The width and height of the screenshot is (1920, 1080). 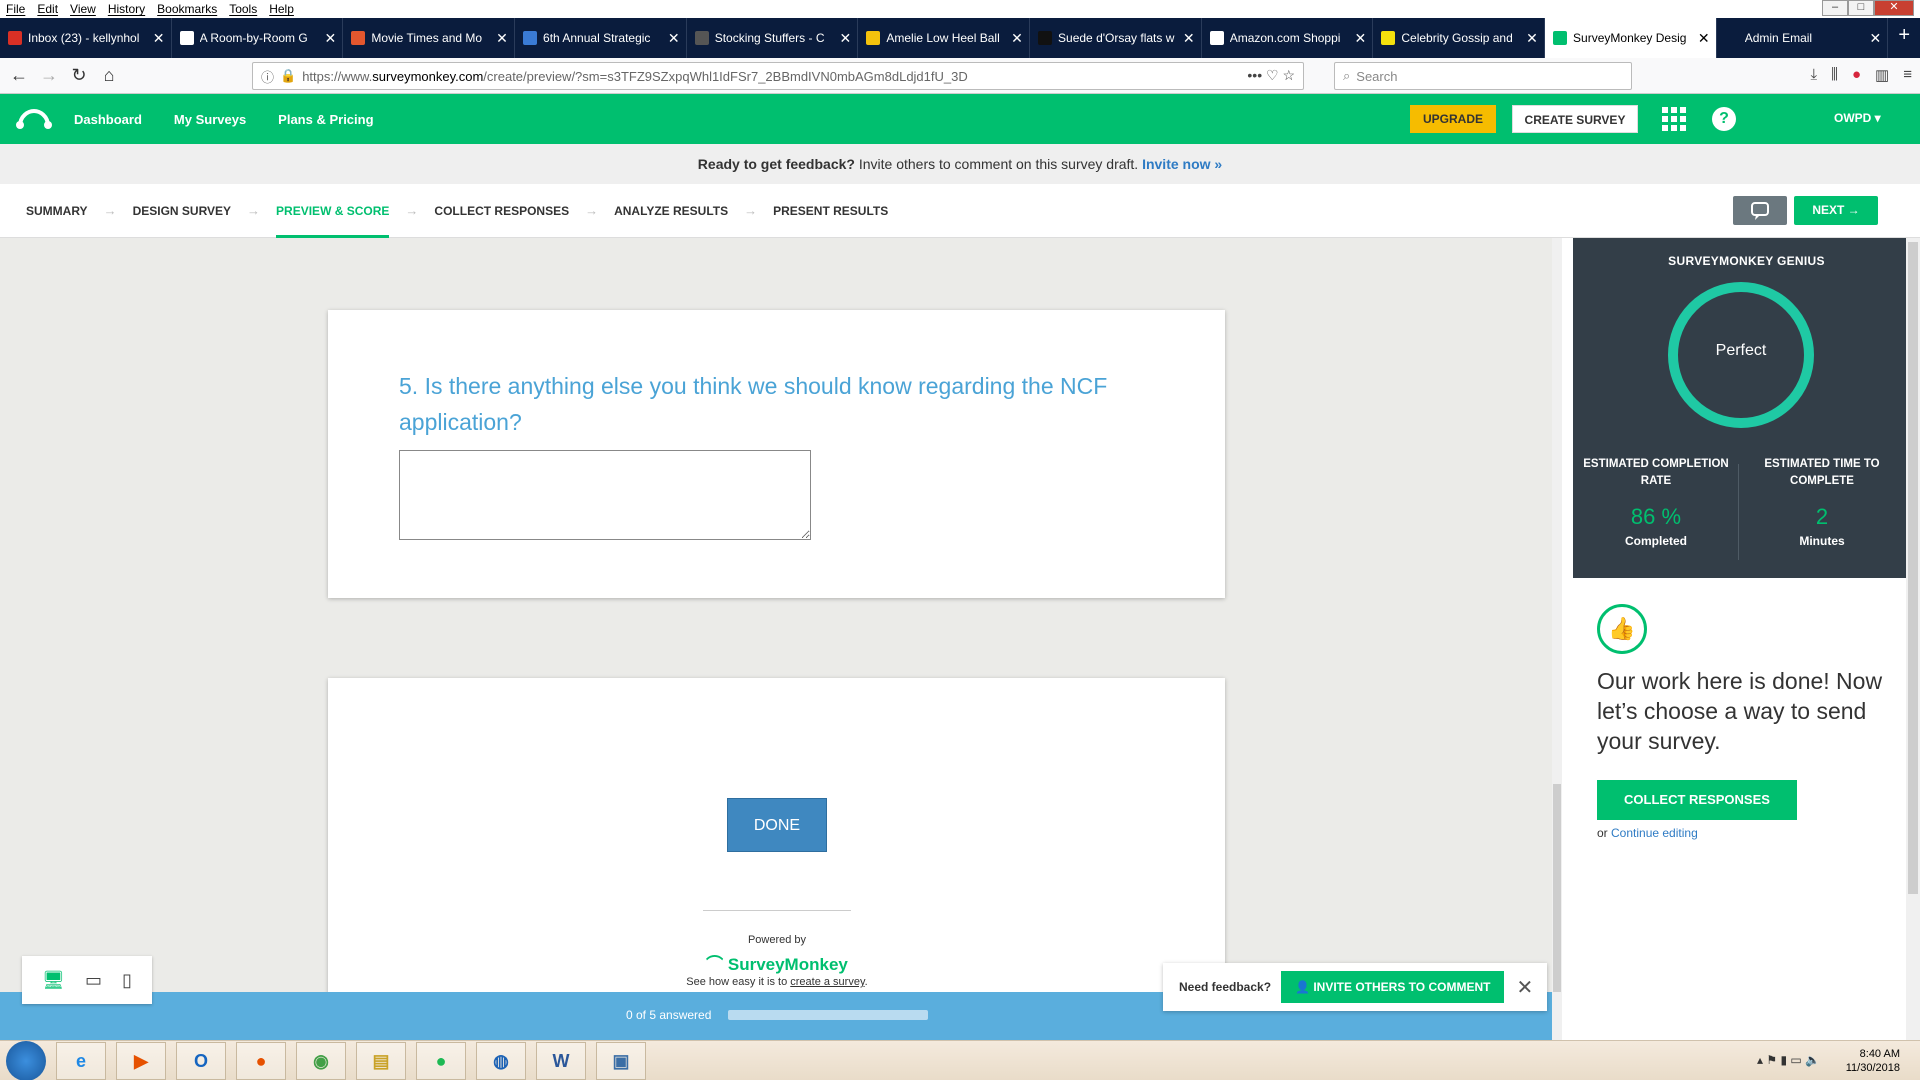 I want to click on nav-plans-pricing: Plans & Pricing, so click(x=325, y=119).